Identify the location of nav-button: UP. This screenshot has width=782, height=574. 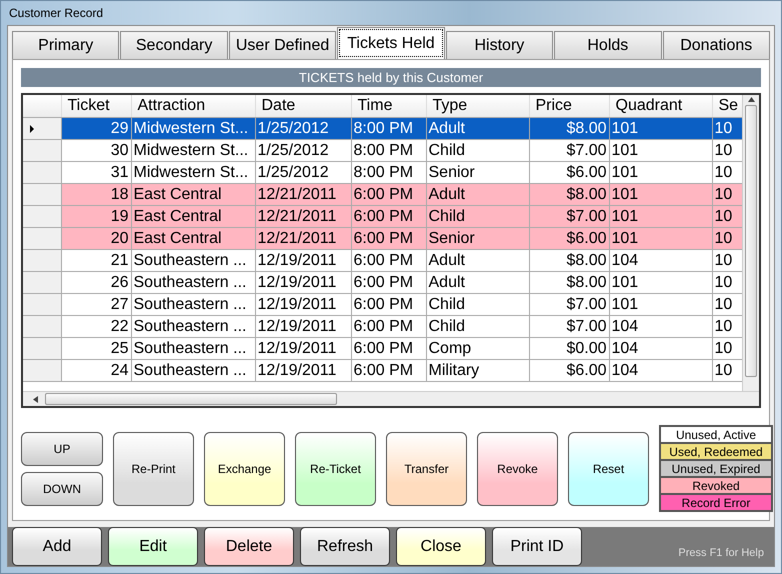
(62, 449).